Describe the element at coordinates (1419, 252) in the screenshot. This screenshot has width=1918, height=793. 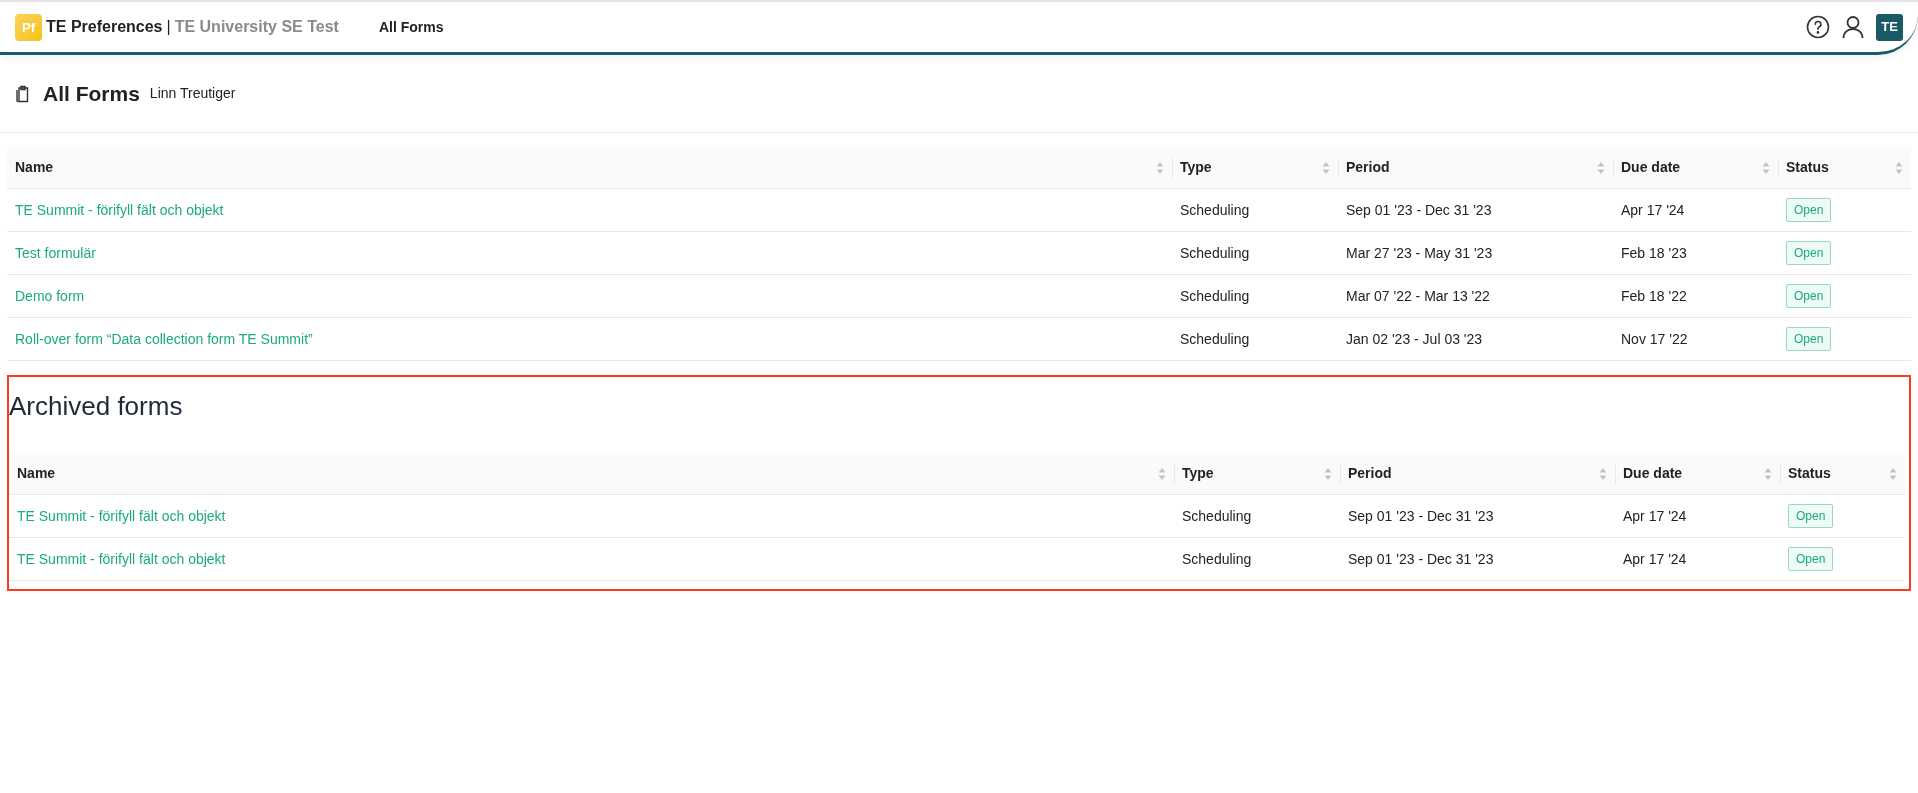
I see `table-cell: Mar 27 '23 - May 31 '23` at that location.